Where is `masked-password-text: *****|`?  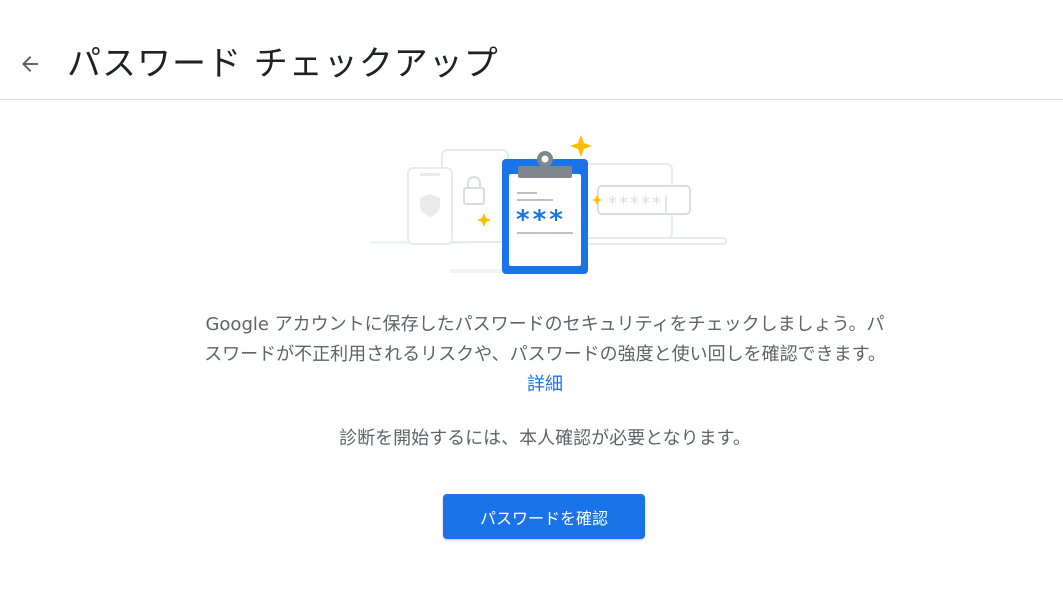 masked-password-text: *****| is located at coordinates (639, 203).